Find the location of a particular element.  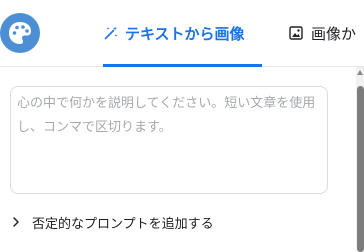

tab-image-to-image: 画像か is located at coordinates (322, 33).